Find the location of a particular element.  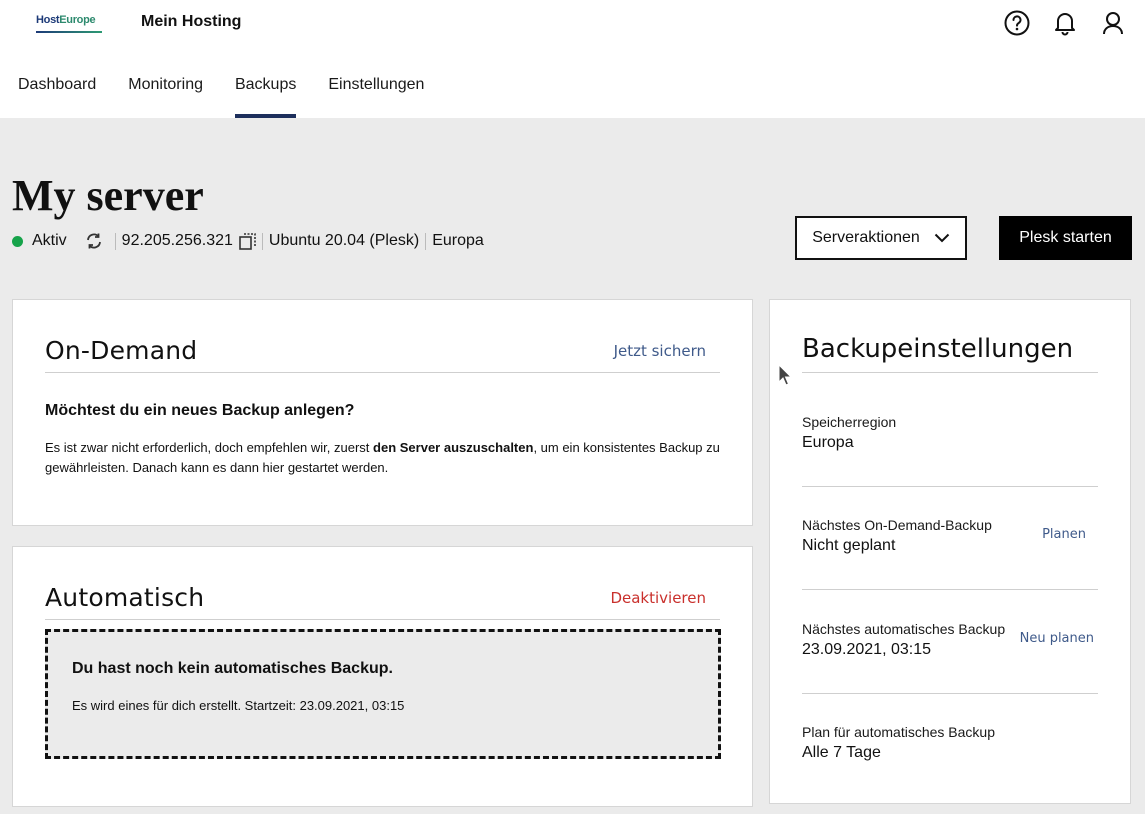

automatic-header: Automatisch Deaktivieren is located at coordinates (382, 583).